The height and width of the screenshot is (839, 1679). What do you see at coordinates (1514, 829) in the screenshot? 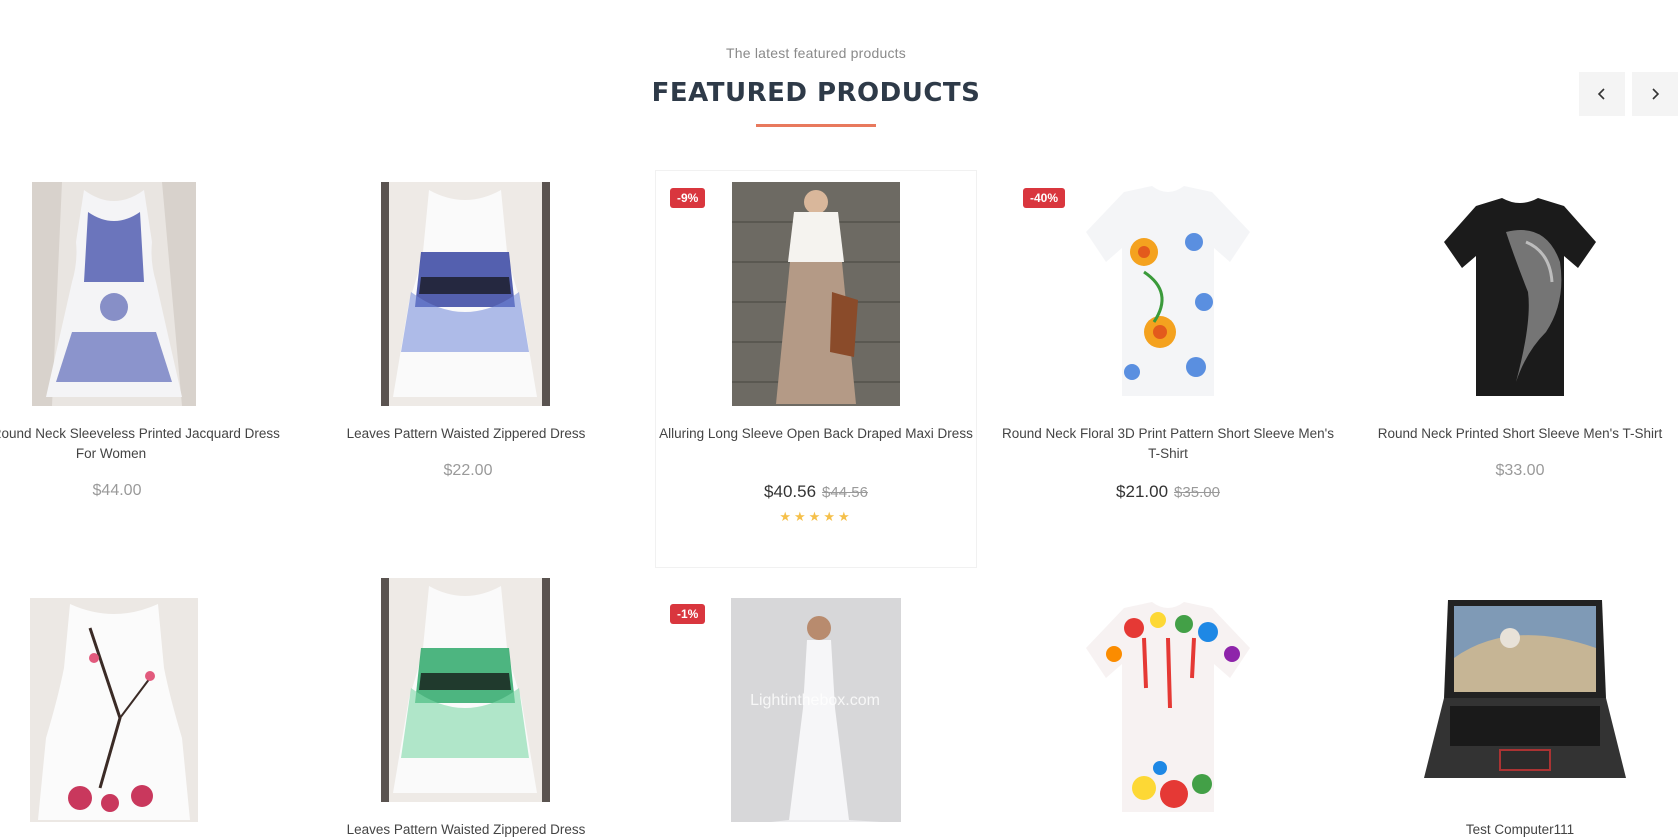
I see `product-name: Test Computer111` at bounding box center [1514, 829].